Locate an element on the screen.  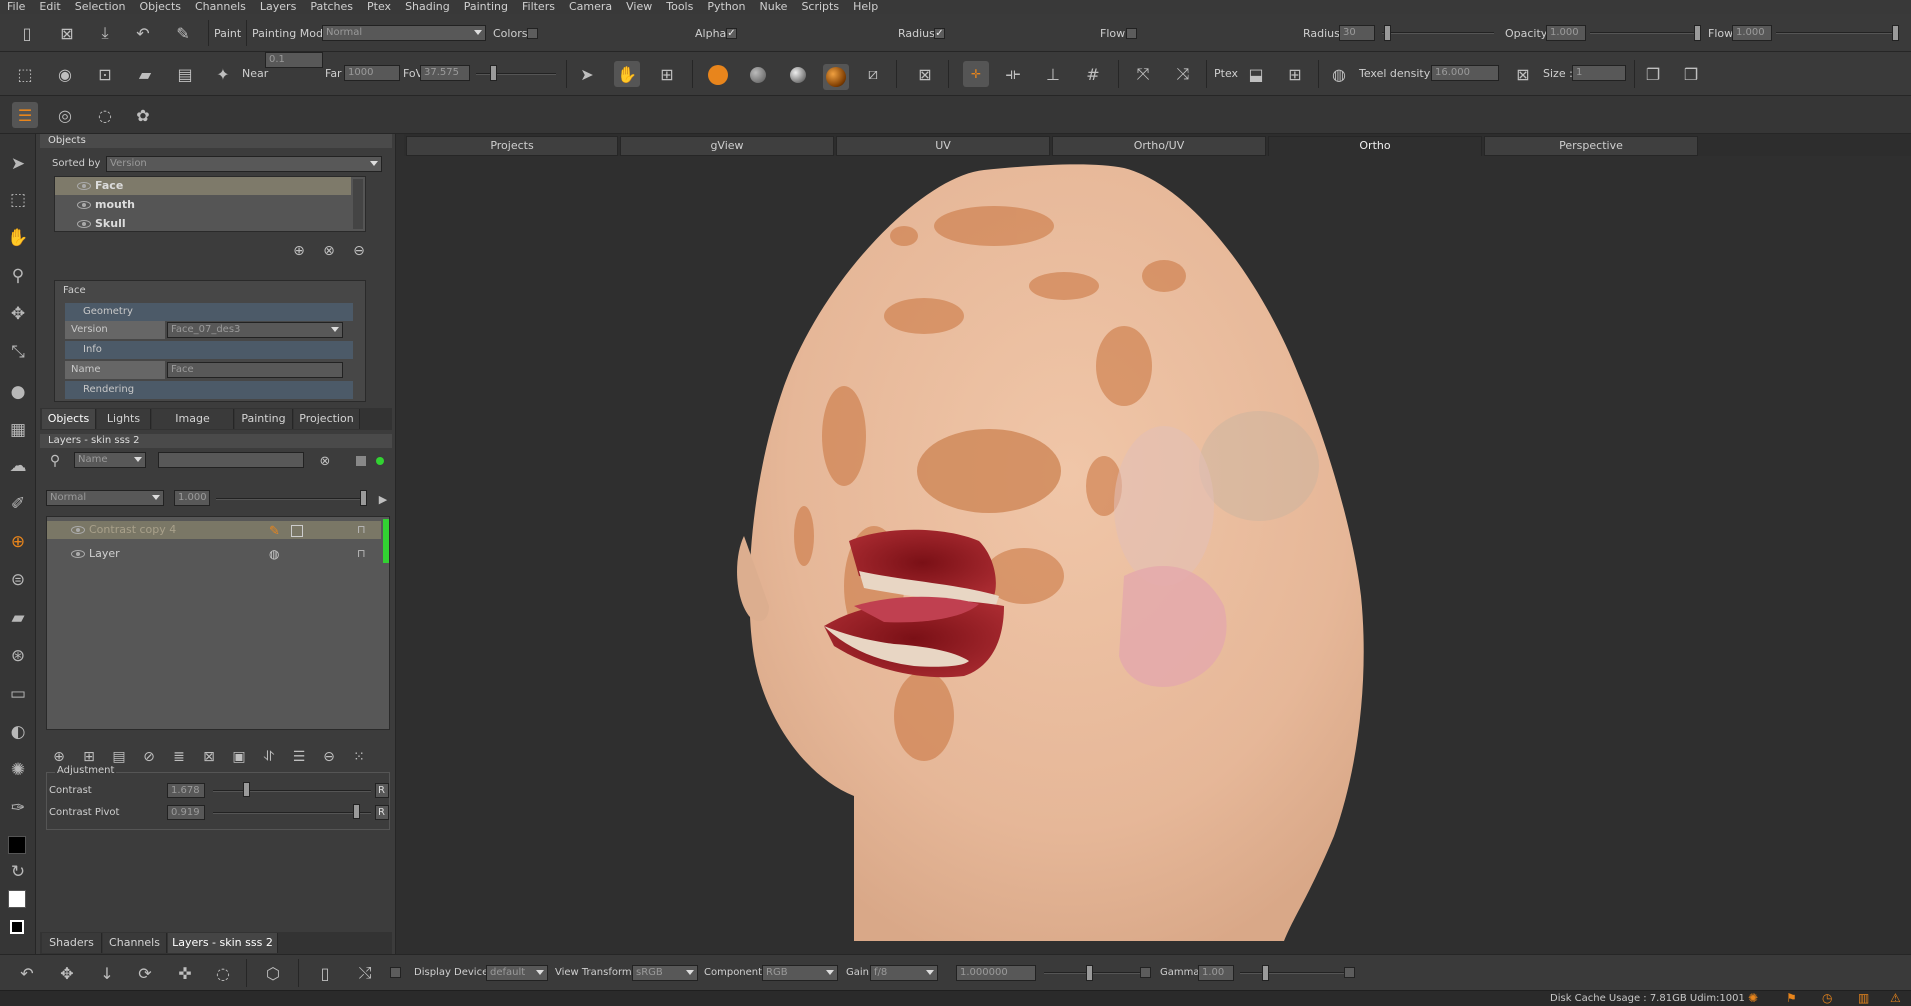
foreground-color-swatch is located at coordinates (17, 845).